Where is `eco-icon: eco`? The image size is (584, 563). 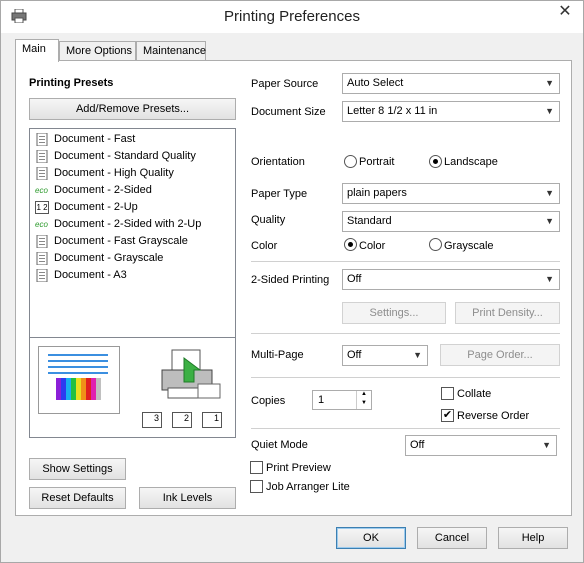 eco-icon: eco is located at coordinates (41, 224).